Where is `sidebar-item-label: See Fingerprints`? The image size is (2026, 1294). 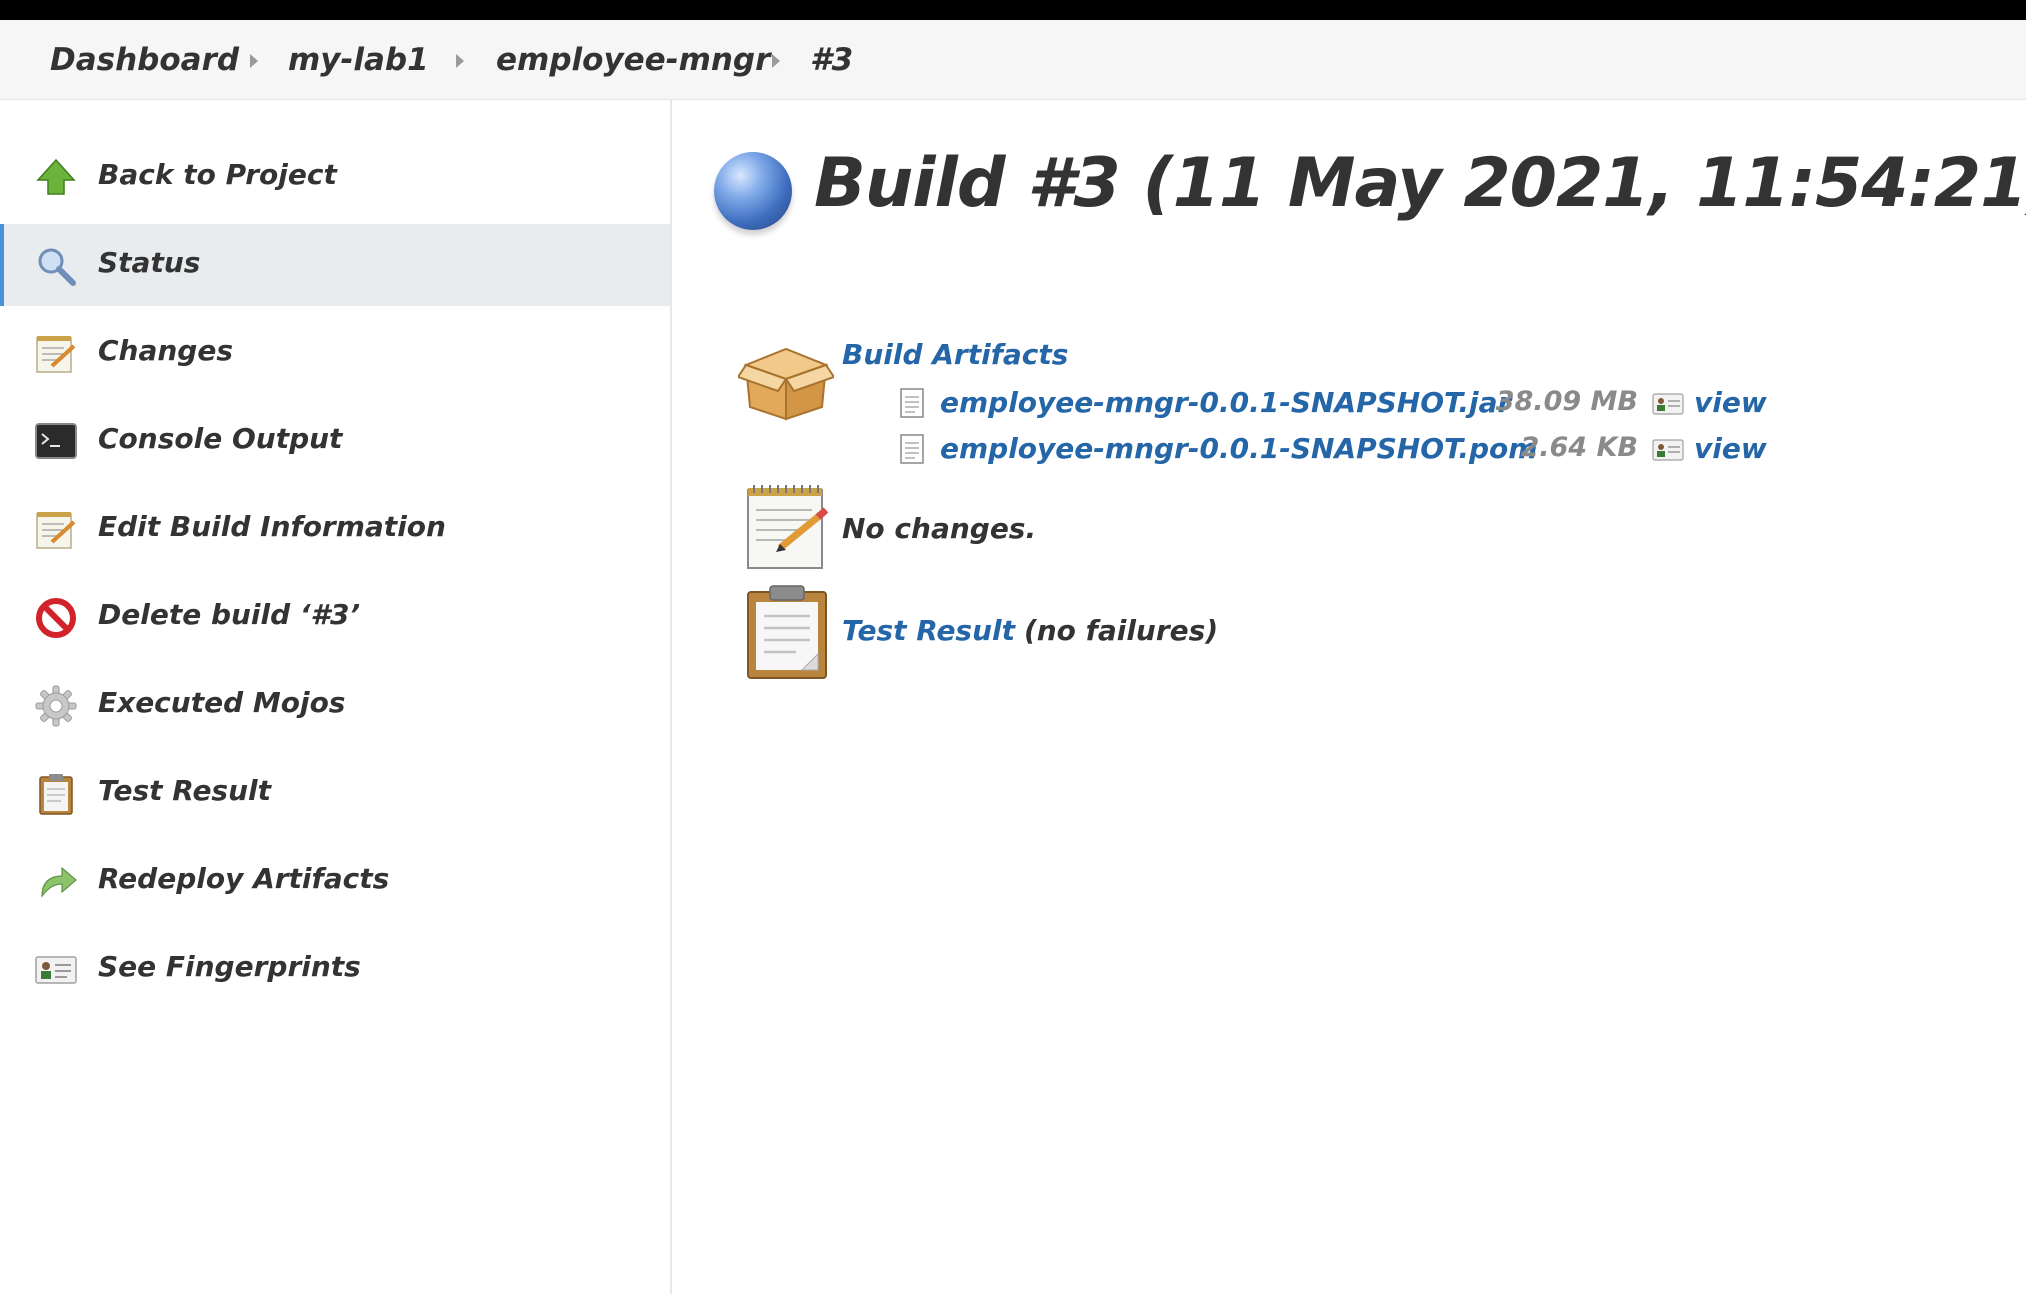 sidebar-item-label: See Fingerprints is located at coordinates (229, 966).